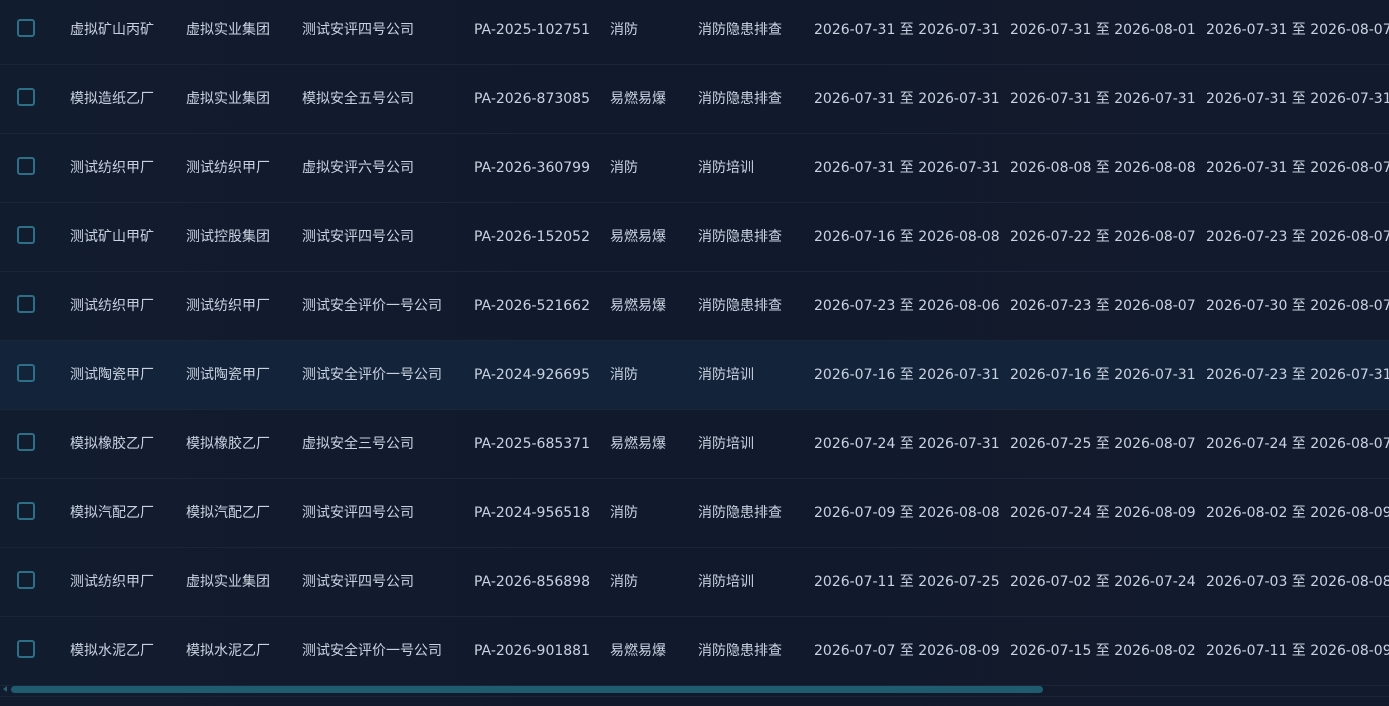 Image resolution: width=1389 pixels, height=706 pixels. Describe the element at coordinates (532, 513) in the screenshot. I see `code-cell: PA-2024-956518` at that location.